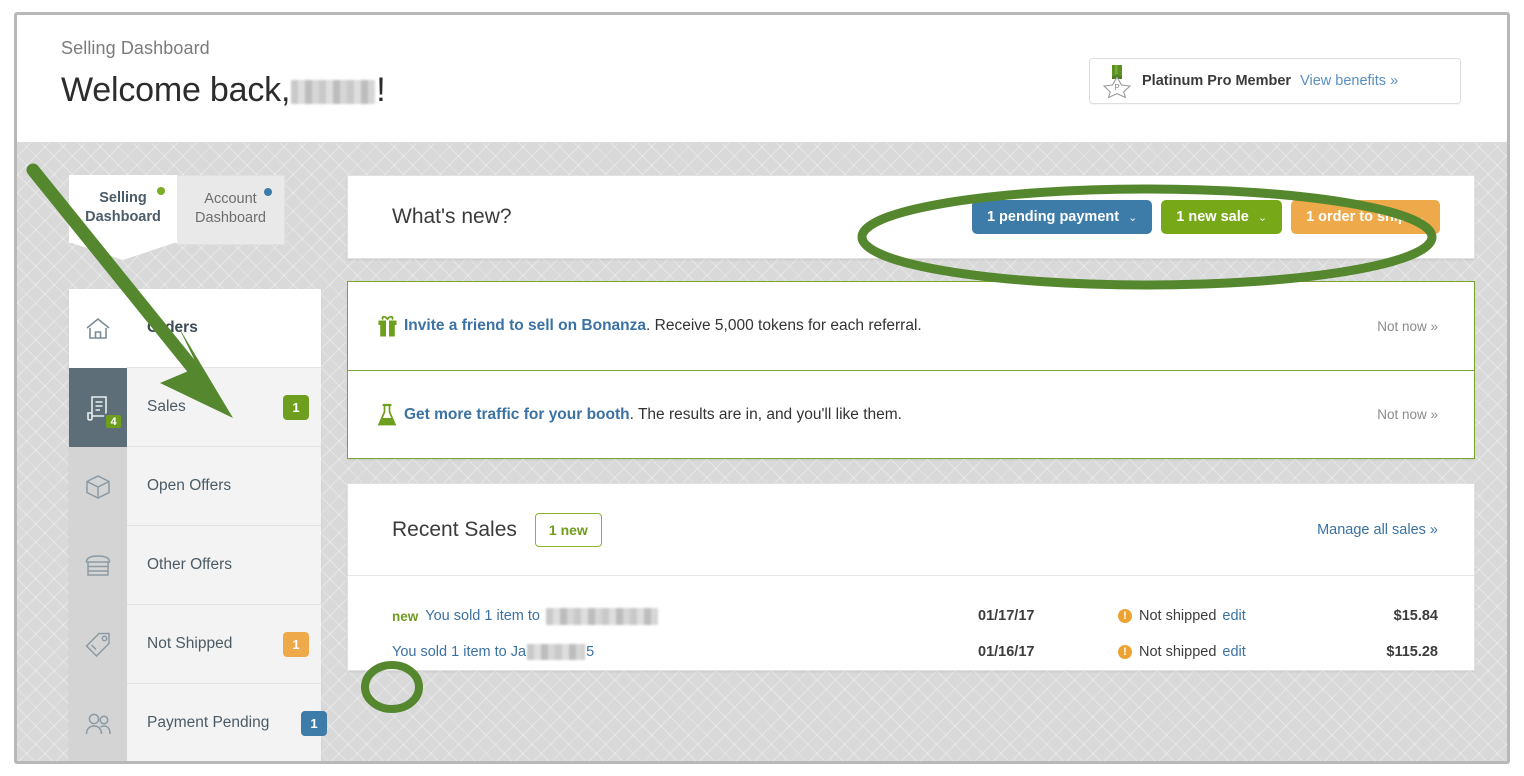 This screenshot has width=1524, height=776. What do you see at coordinates (208, 722) in the screenshot?
I see `sidebar-item-label: Payment Pending` at bounding box center [208, 722].